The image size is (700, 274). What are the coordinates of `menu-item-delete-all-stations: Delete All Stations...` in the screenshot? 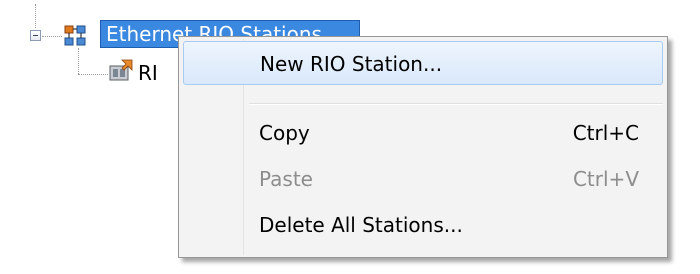 It's located at (423, 225).